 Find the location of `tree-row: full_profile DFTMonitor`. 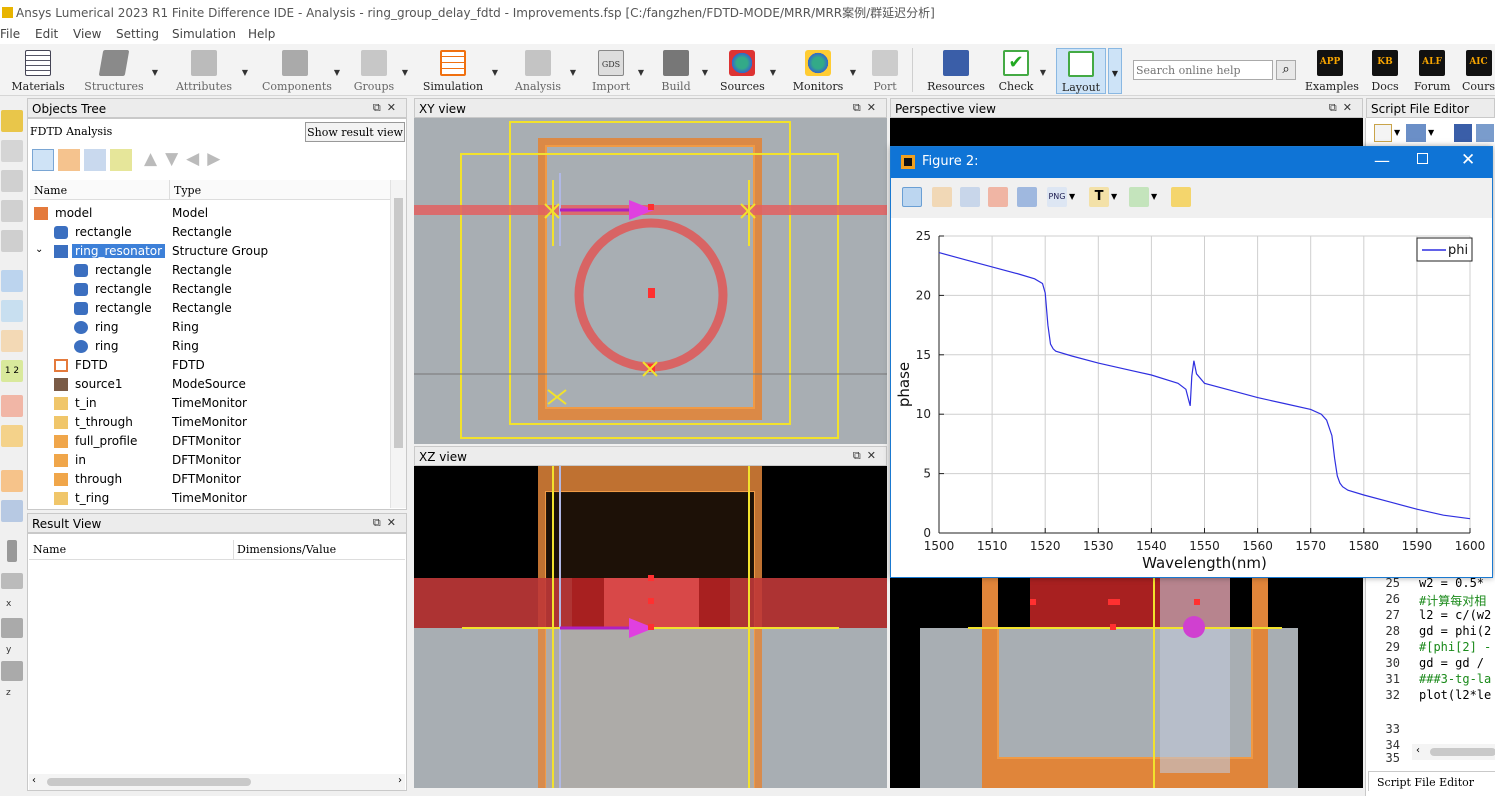

tree-row: full_profile DFTMonitor is located at coordinates (209, 441).